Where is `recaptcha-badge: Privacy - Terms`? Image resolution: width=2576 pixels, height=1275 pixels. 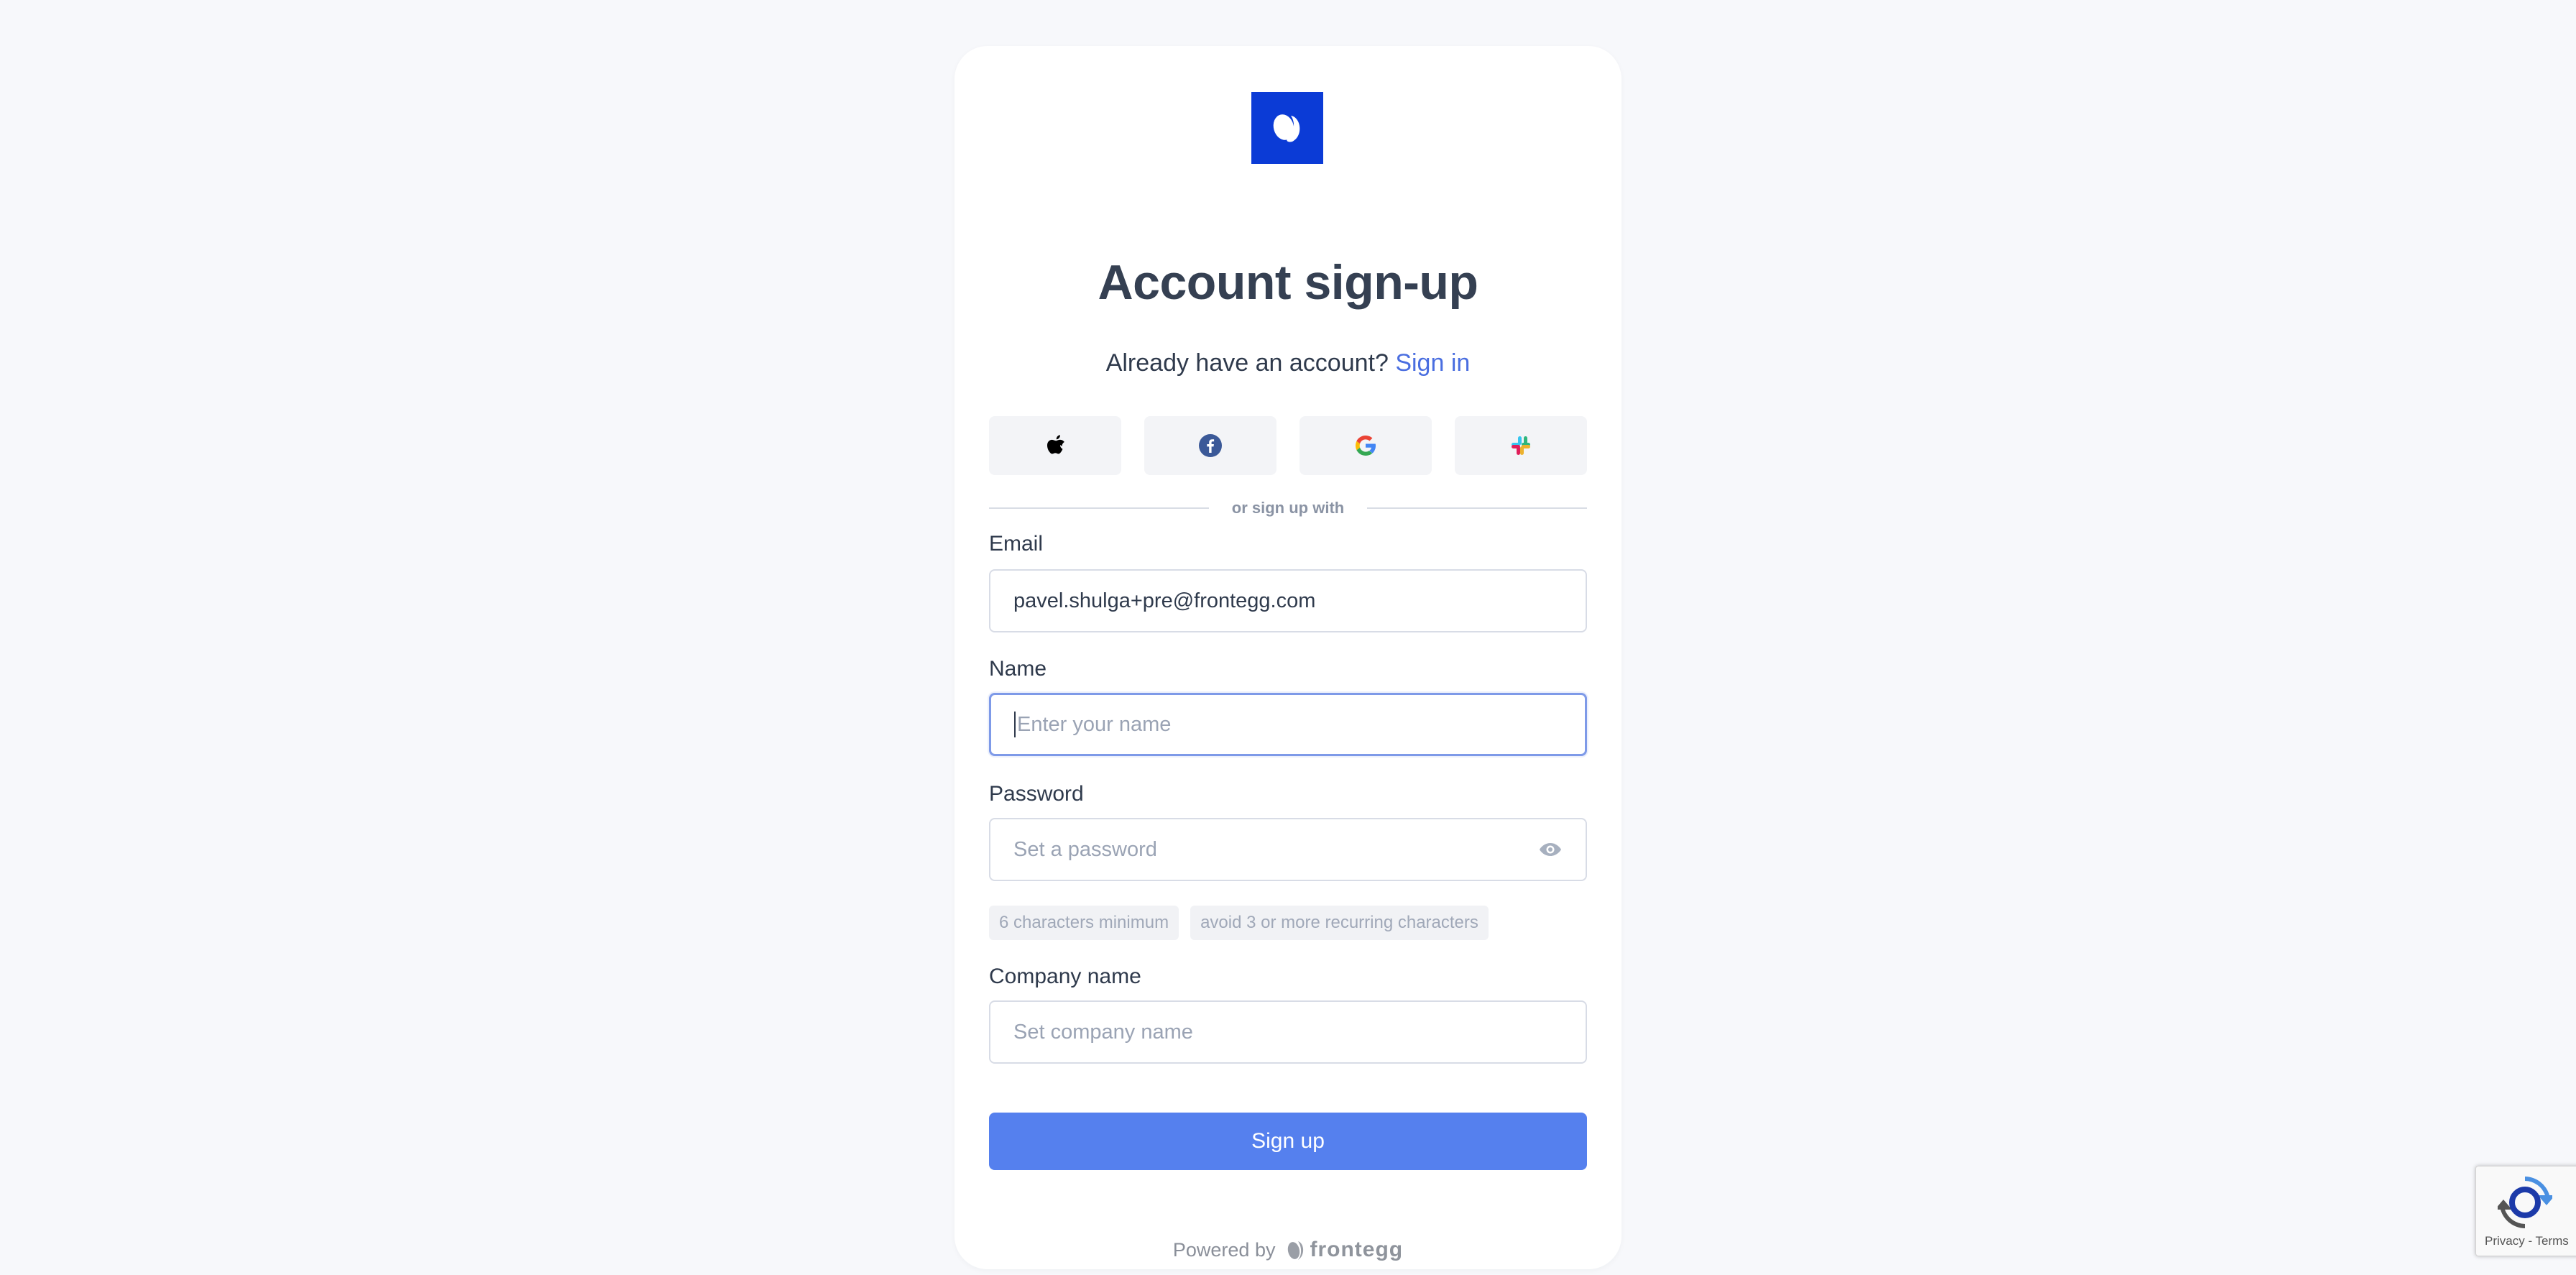 recaptcha-badge: Privacy - Terms is located at coordinates (2525, 1211).